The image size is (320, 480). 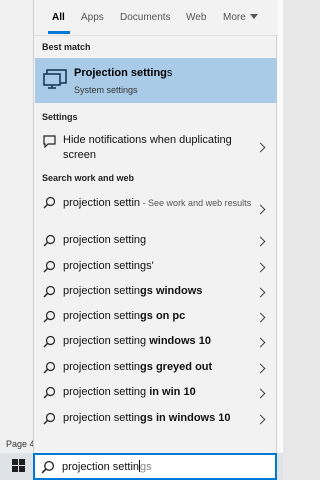 I want to click on best-match-title: Projection settings, so click(x=123, y=73).